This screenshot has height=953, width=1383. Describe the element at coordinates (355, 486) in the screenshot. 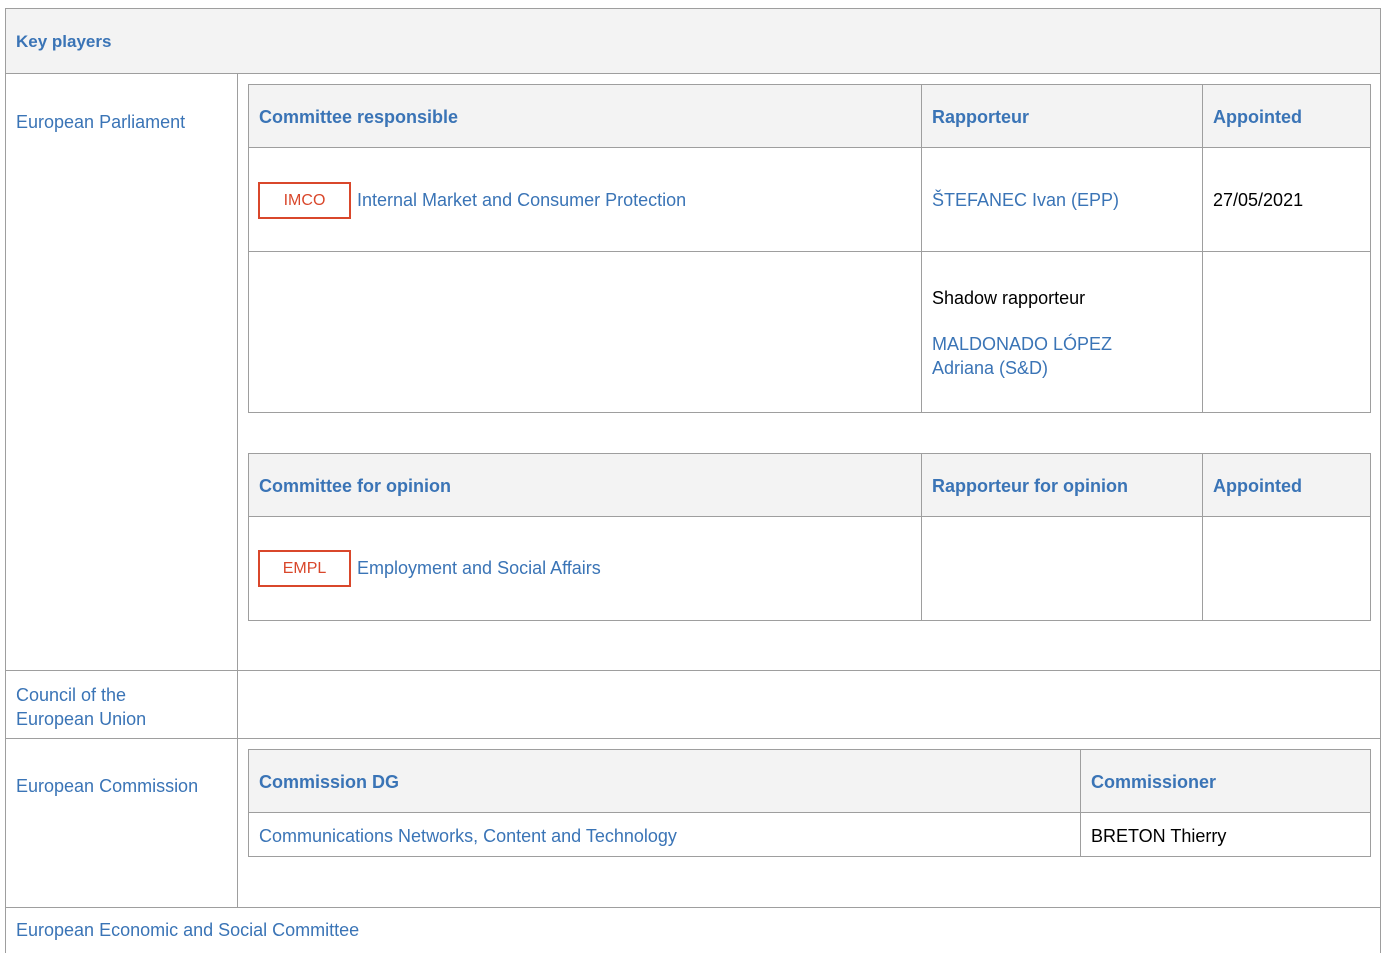

I see `col-committee-opinion: Committee for opinion` at that location.